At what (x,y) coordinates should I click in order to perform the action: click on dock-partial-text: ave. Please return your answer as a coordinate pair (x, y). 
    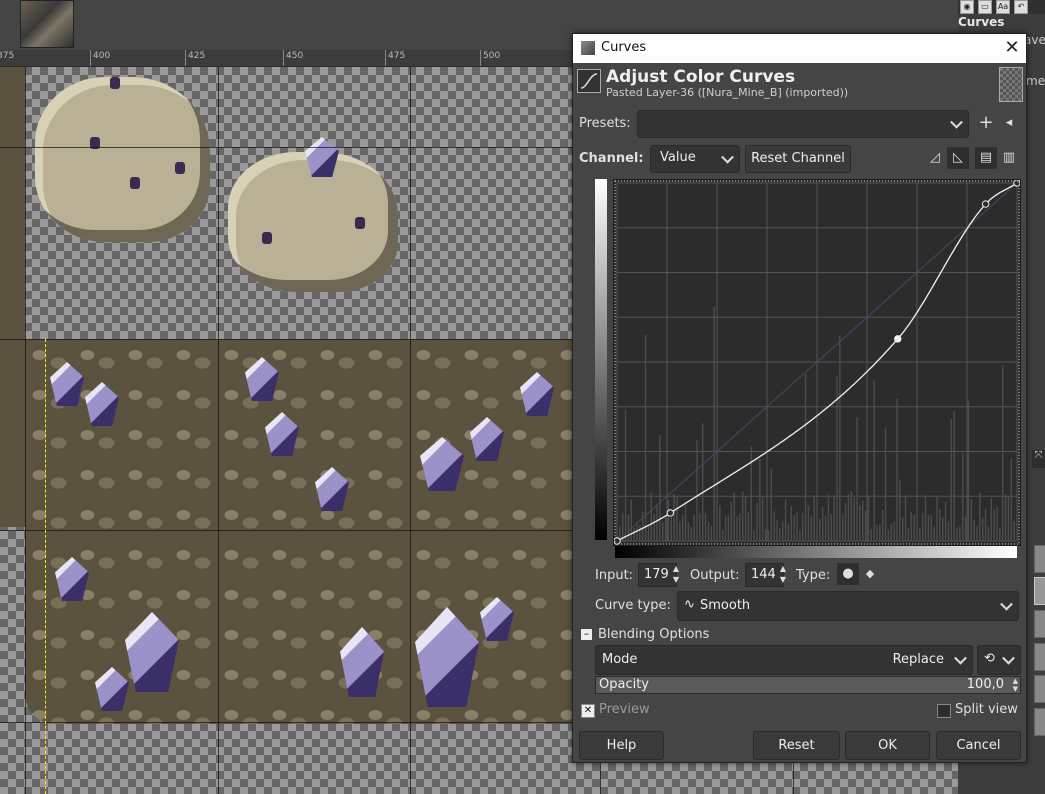
    Looking at the image, I should click on (1034, 40).